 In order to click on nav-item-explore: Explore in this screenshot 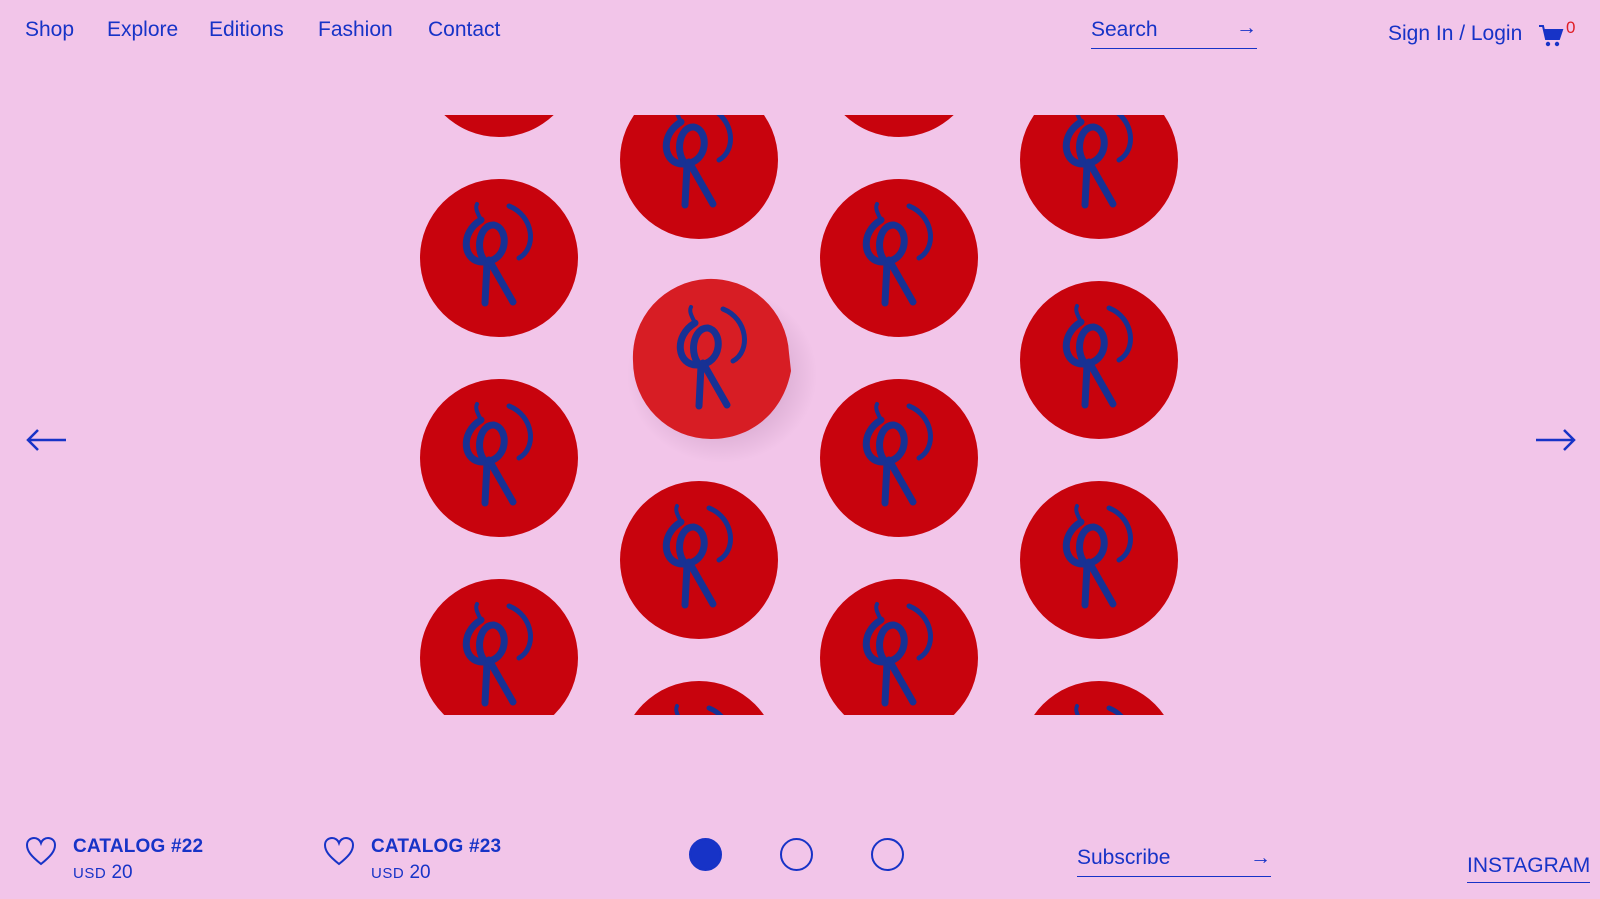, I will do `click(158, 30)`.